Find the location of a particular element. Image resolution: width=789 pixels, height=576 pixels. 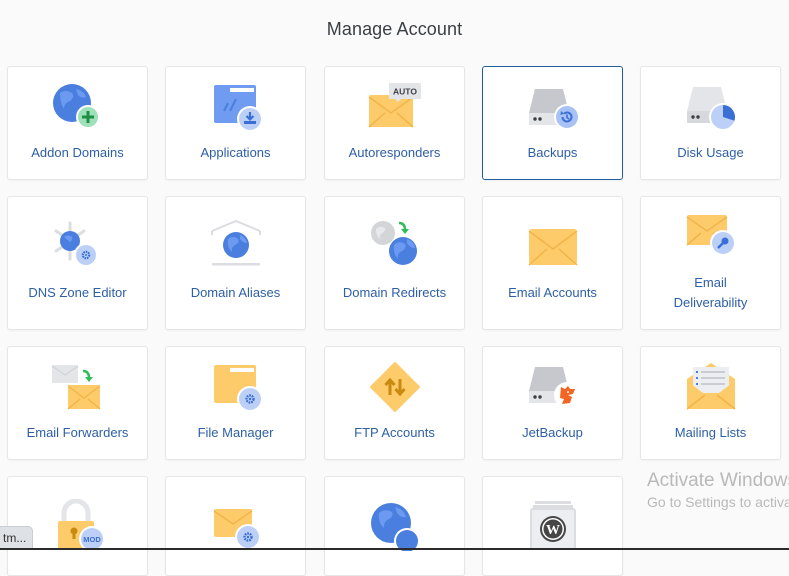

tile-email-forwarders: Email Forwarders is located at coordinates (77, 403).